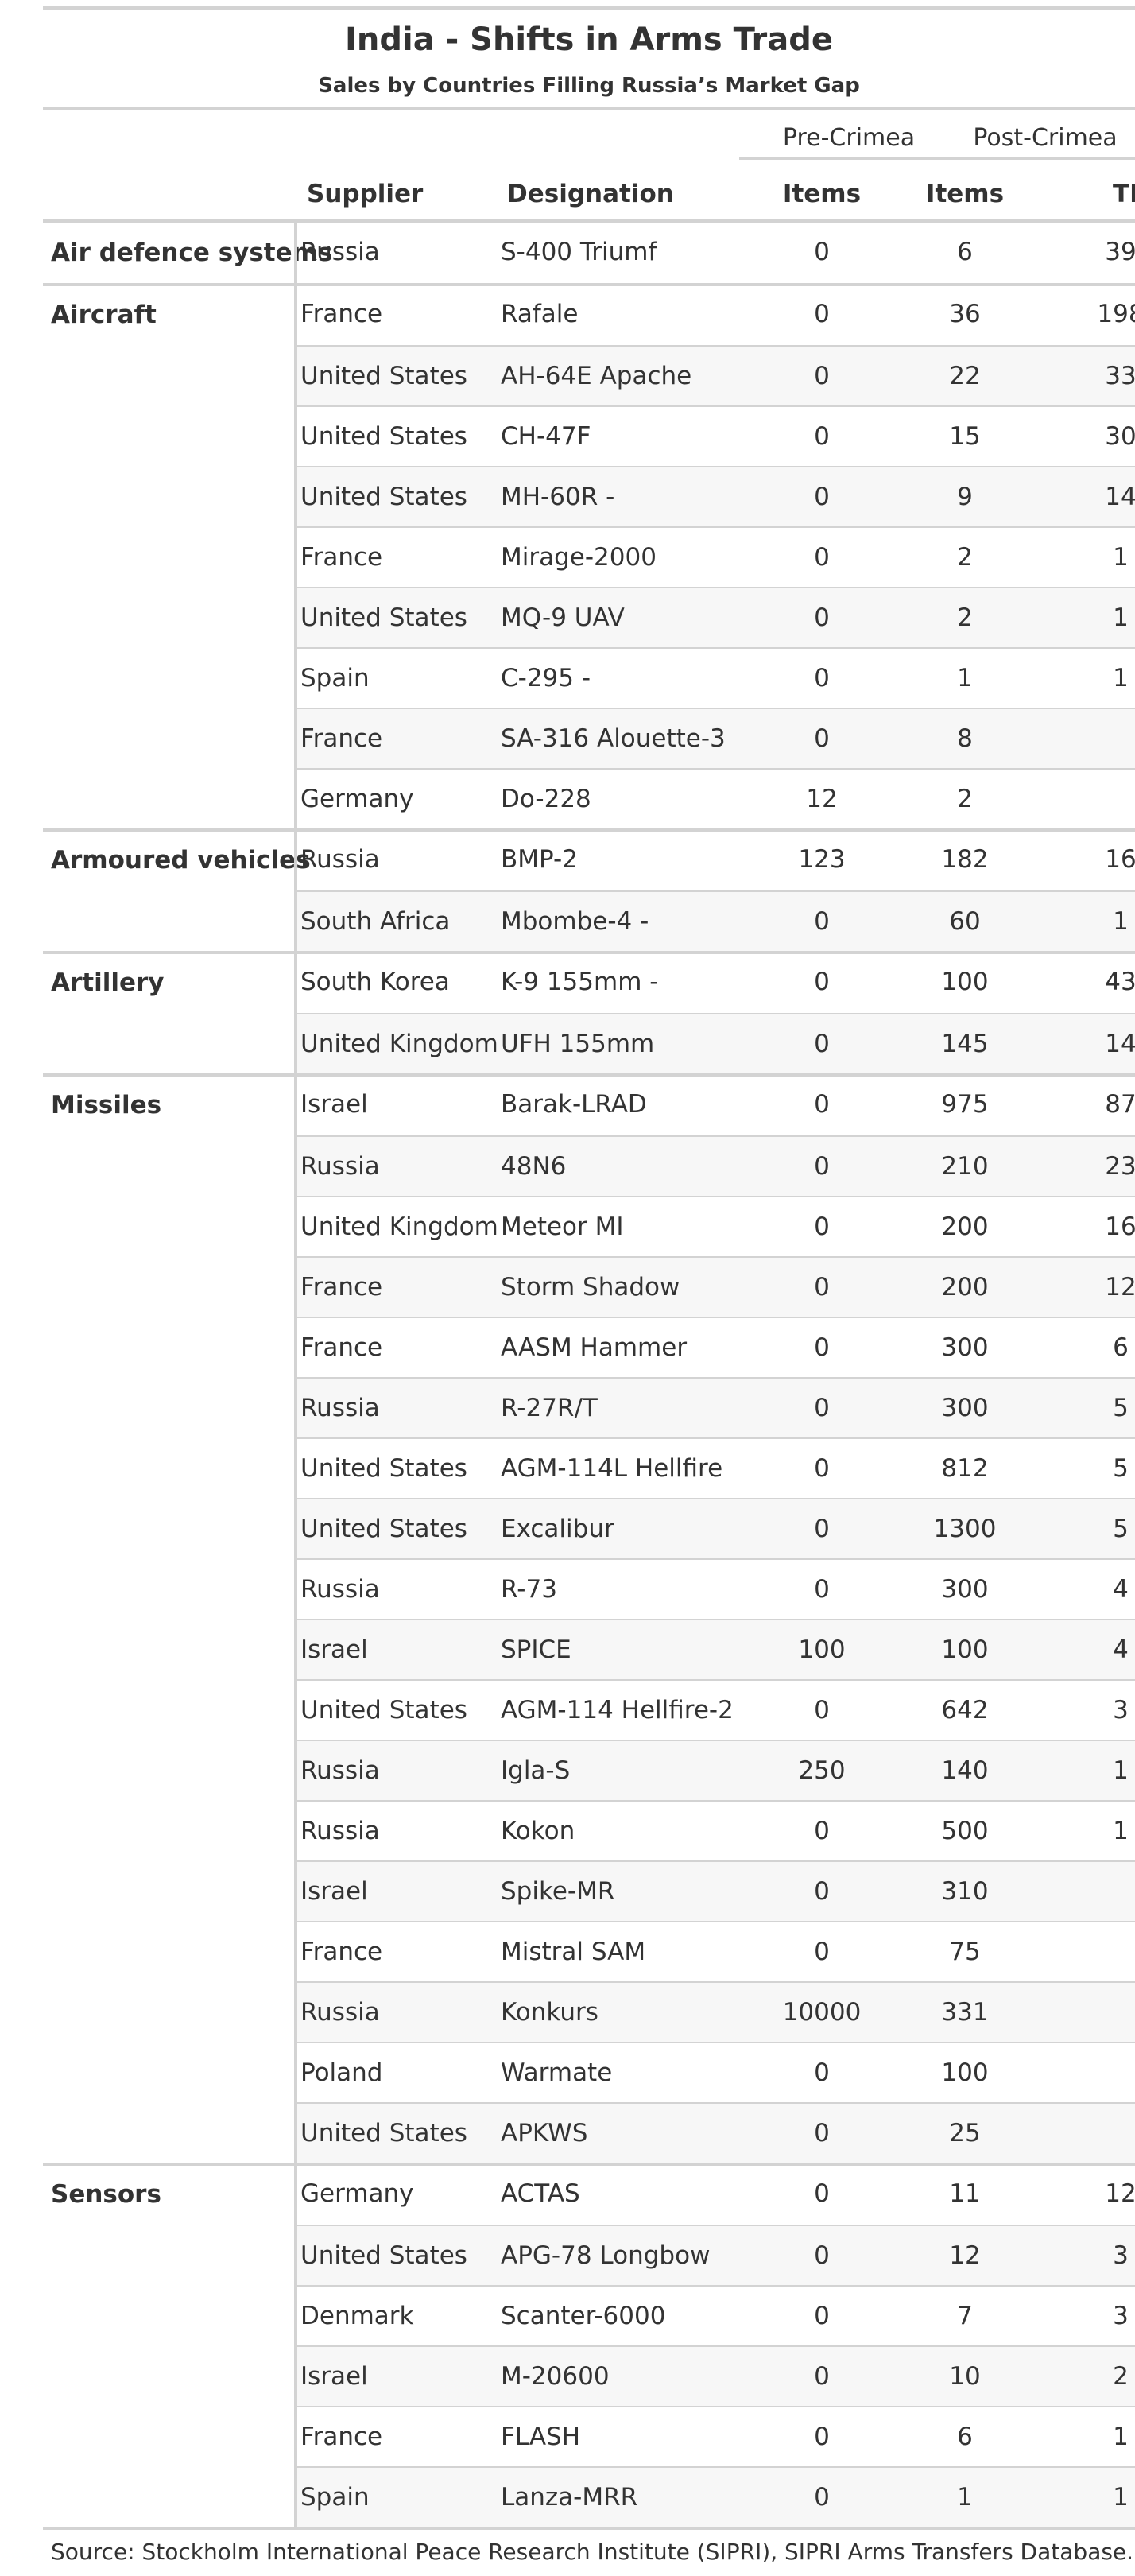 The height and width of the screenshot is (2576, 1135). Describe the element at coordinates (617, 1710) in the screenshot. I see `cell-designation: AGM-114 Hellfire-2` at that location.